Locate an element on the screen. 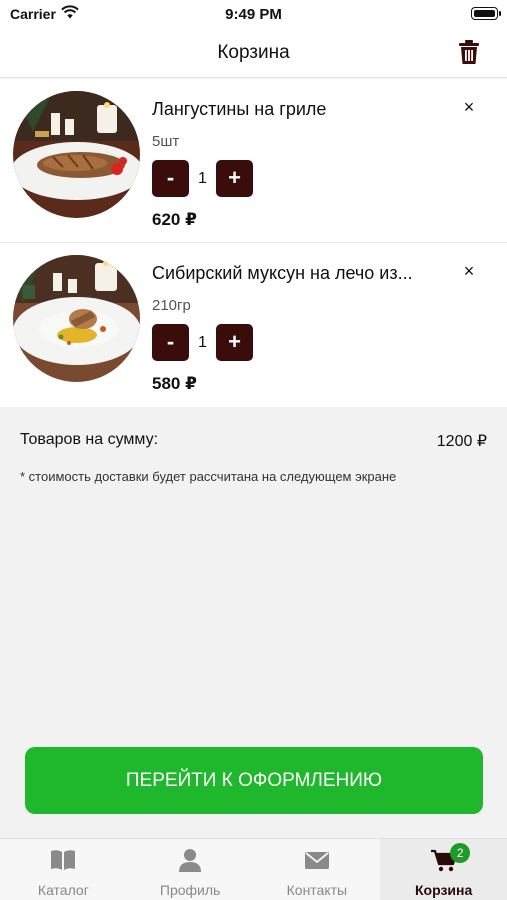  item-name: Лангустины на гриле is located at coordinates (302, 109).